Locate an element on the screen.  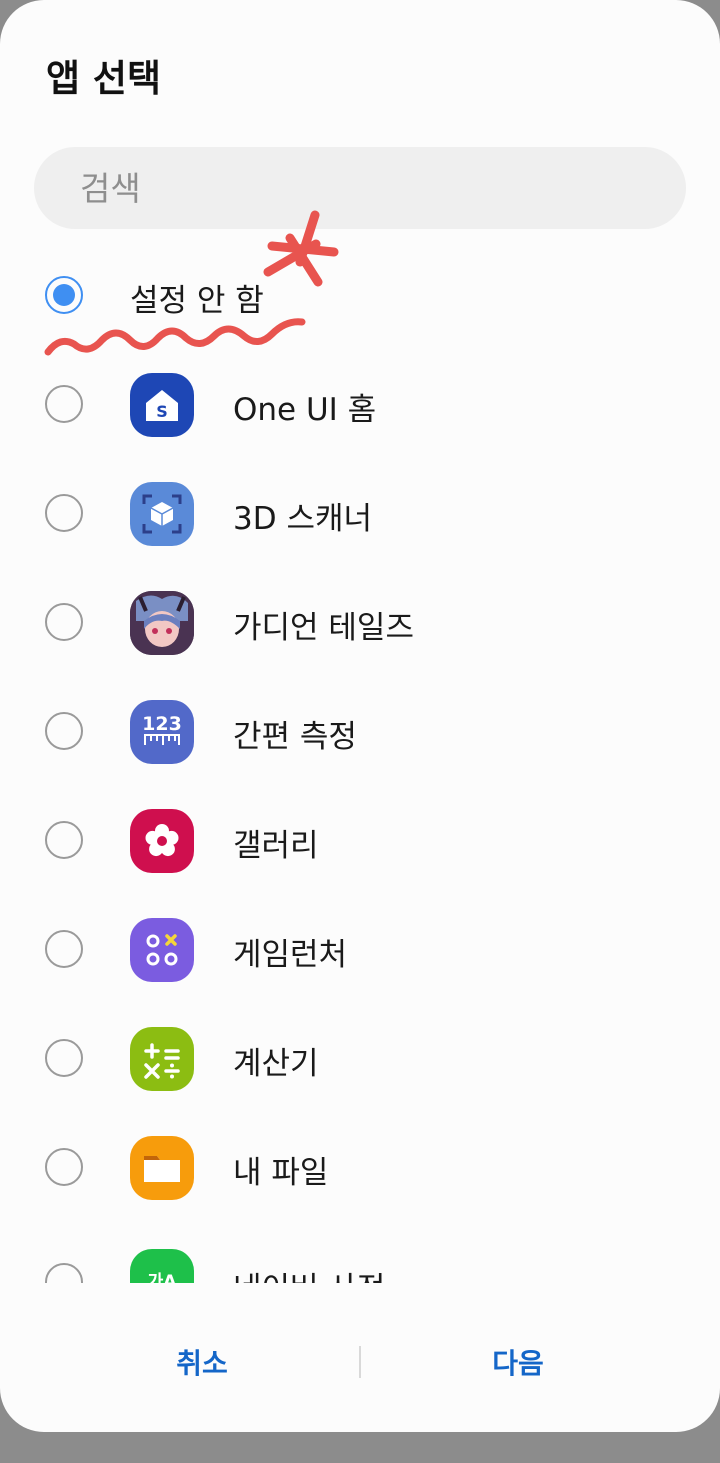
guardian-tales-icon is located at coordinates (162, 623).